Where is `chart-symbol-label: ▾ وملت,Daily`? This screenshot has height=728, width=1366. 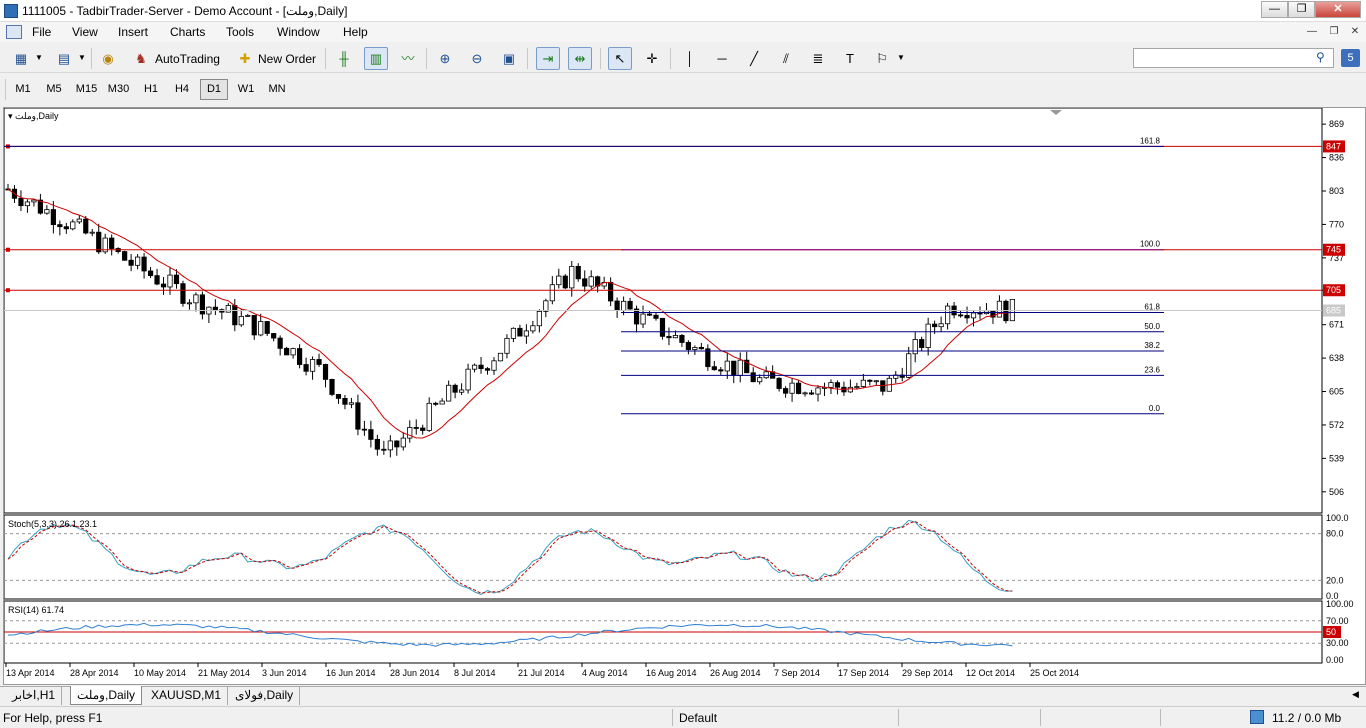 chart-symbol-label: ▾ وملت,Daily is located at coordinates (33, 116).